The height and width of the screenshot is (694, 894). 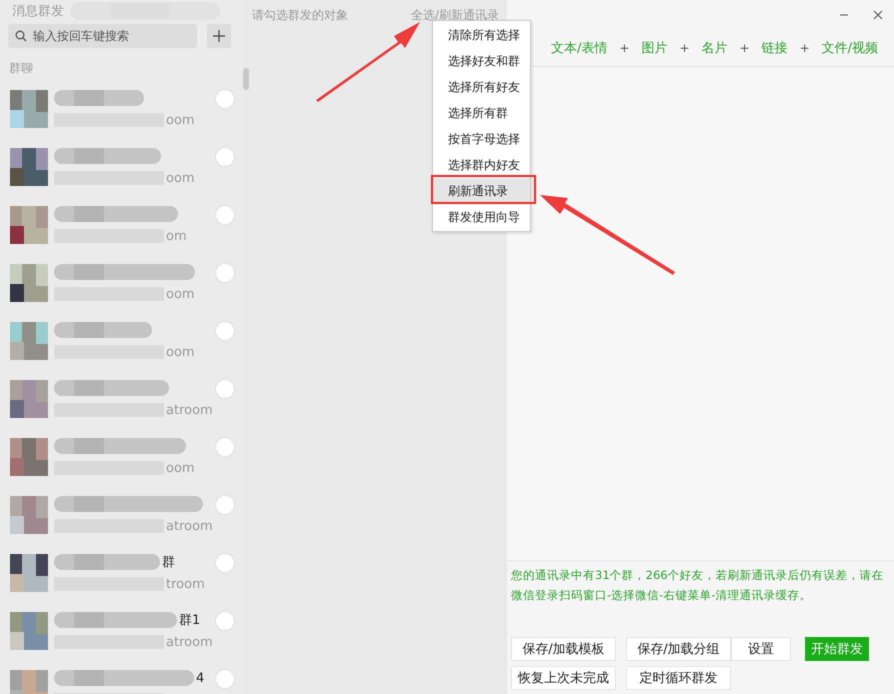 What do you see at coordinates (21, 36) in the screenshot?
I see `search-icon` at bounding box center [21, 36].